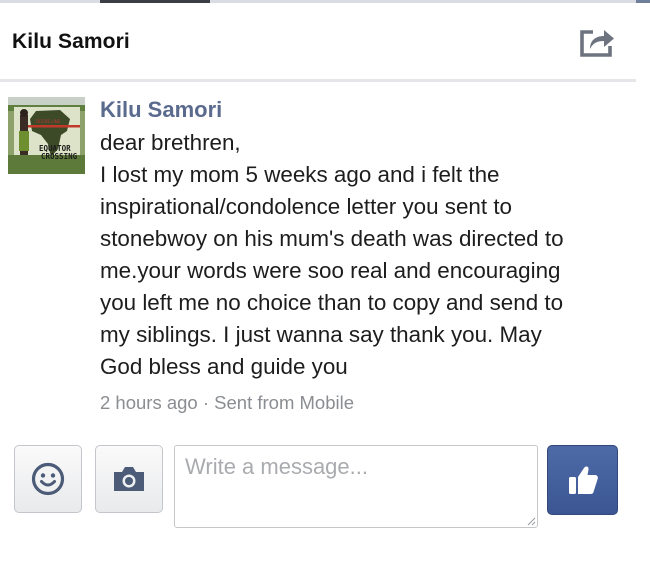  I want to click on resize-grip-icon, so click(531, 521).